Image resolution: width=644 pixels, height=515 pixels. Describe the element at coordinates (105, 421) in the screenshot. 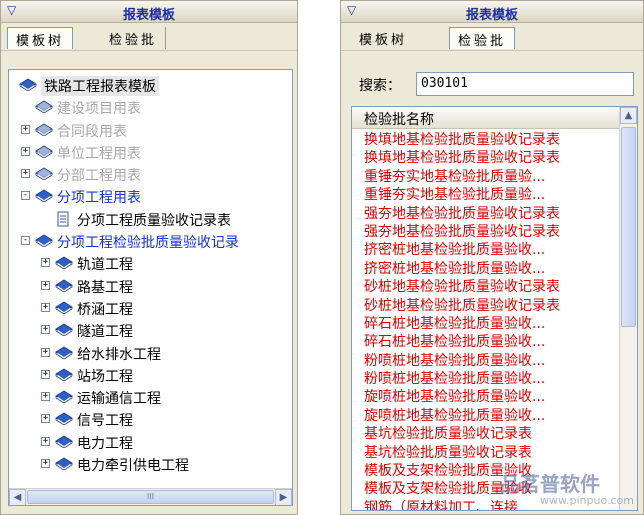

I see `tree-node-label: 信号工程` at that location.